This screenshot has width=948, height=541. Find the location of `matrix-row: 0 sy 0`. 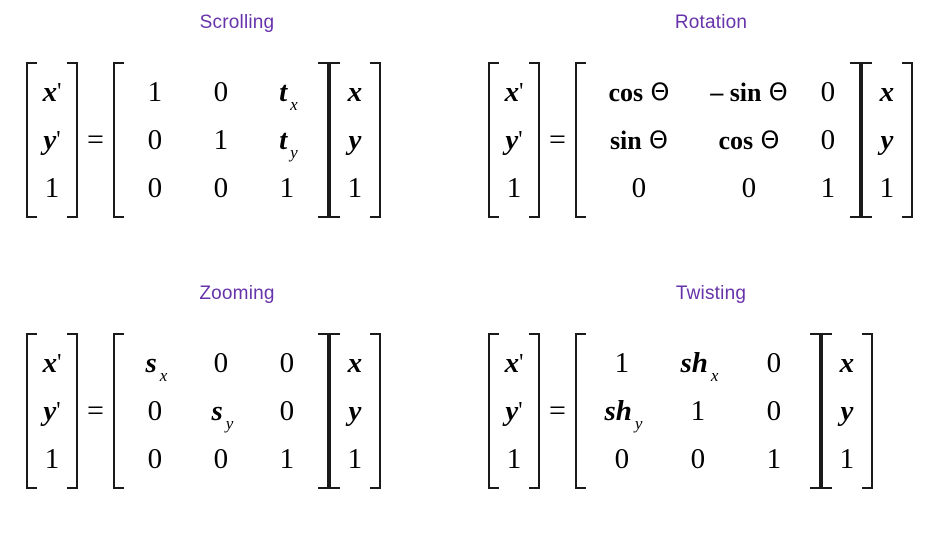

matrix-row: 0 sy 0 is located at coordinates (221, 411).